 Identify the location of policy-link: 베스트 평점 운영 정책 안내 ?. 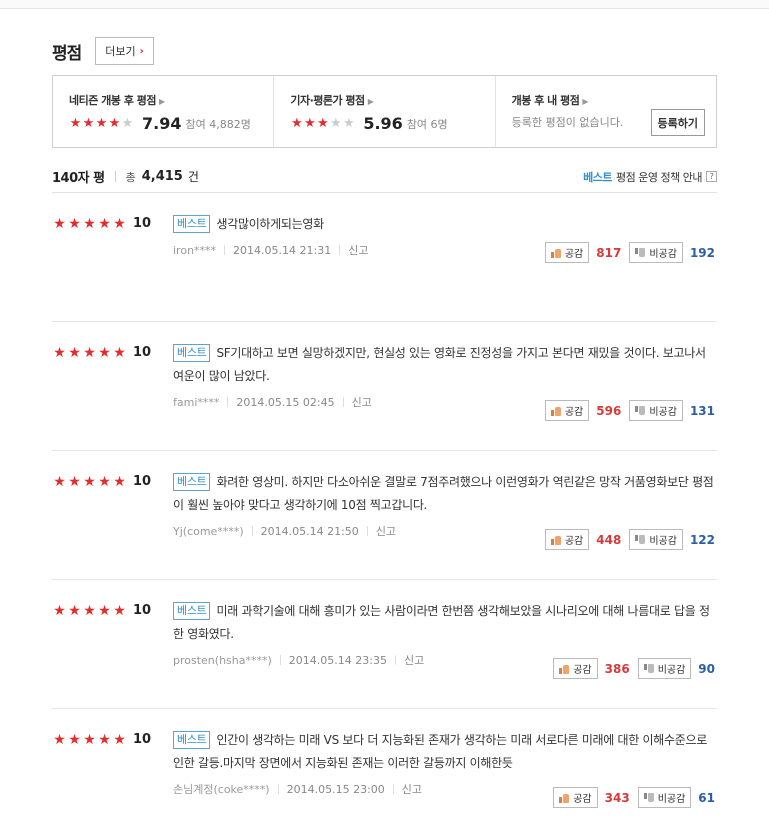
(650, 177).